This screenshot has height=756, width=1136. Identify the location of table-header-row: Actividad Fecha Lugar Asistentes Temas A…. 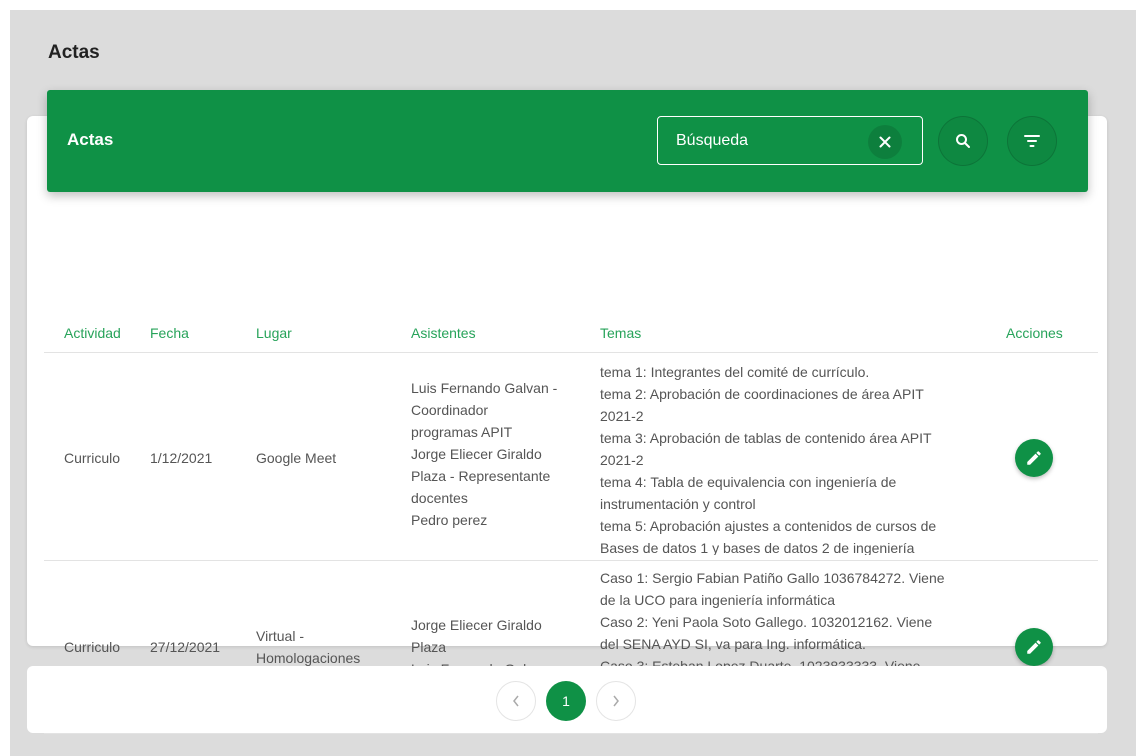
(571, 339).